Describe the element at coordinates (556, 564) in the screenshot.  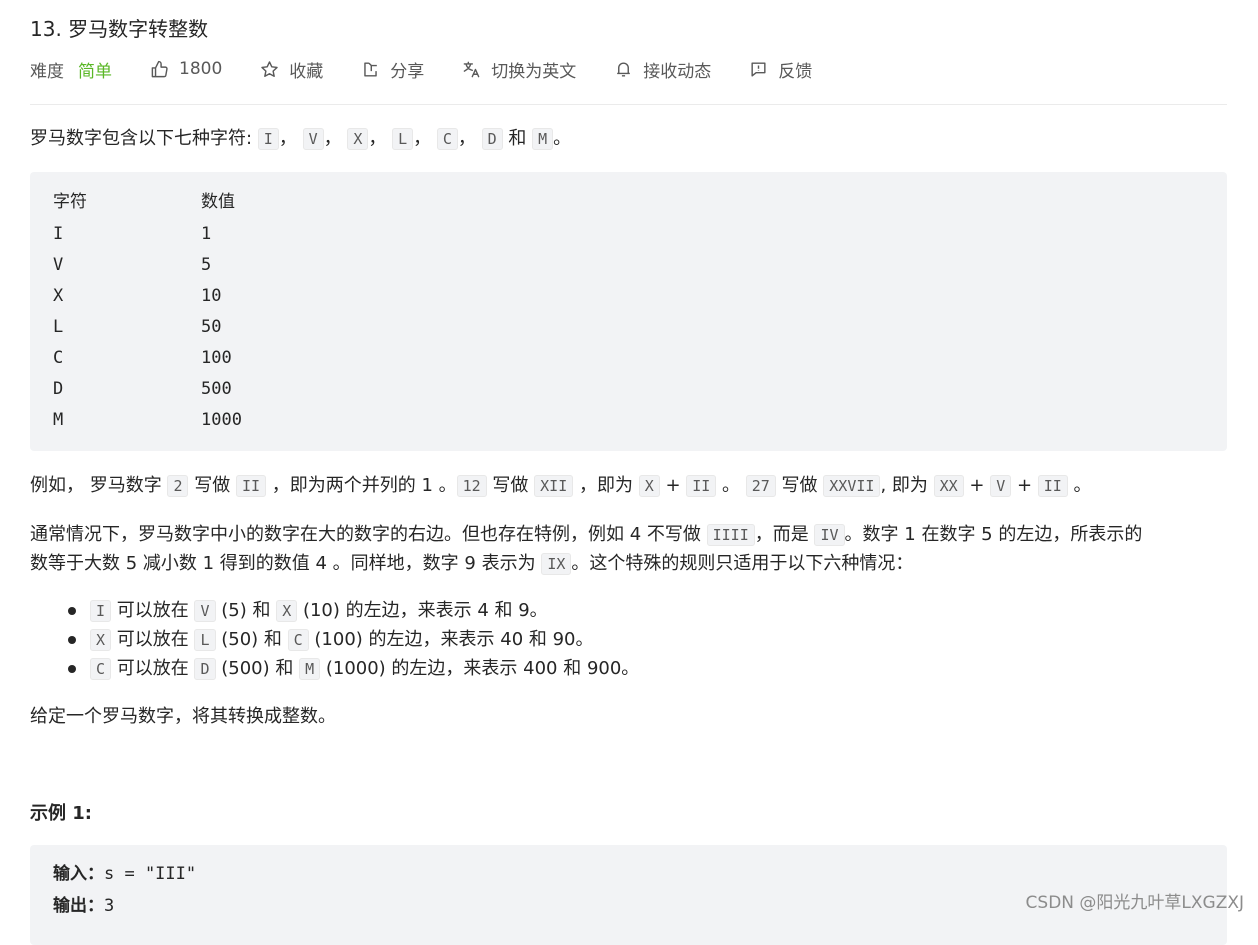
I see `inline-code: IX` at that location.